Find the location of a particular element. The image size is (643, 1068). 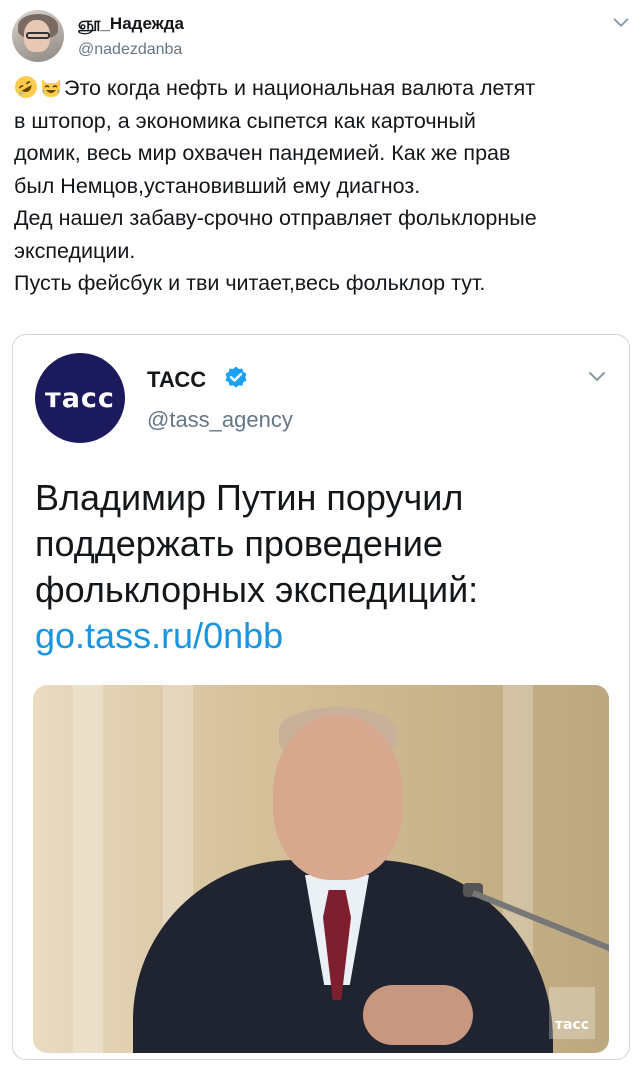

tweet-text-line: был Немцов,установивший ему диагноз. is located at coordinates (217, 185).